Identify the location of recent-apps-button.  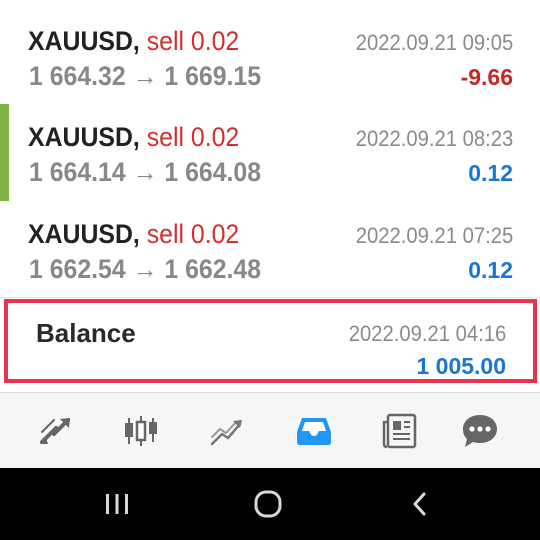
(117, 504).